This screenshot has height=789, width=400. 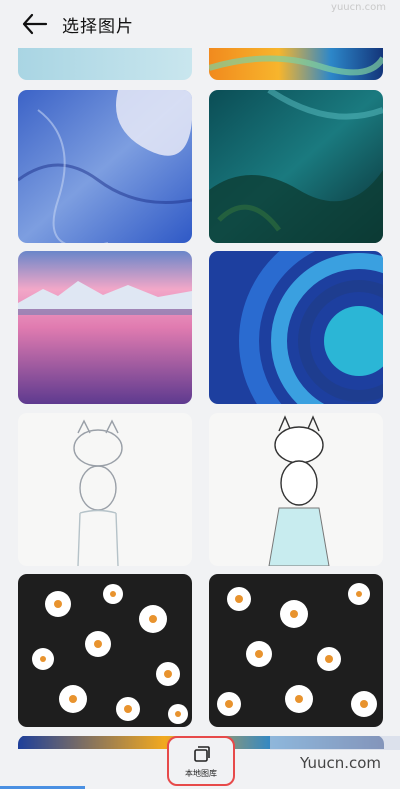 What do you see at coordinates (202, 754) in the screenshot?
I see `gallery-icon` at bounding box center [202, 754].